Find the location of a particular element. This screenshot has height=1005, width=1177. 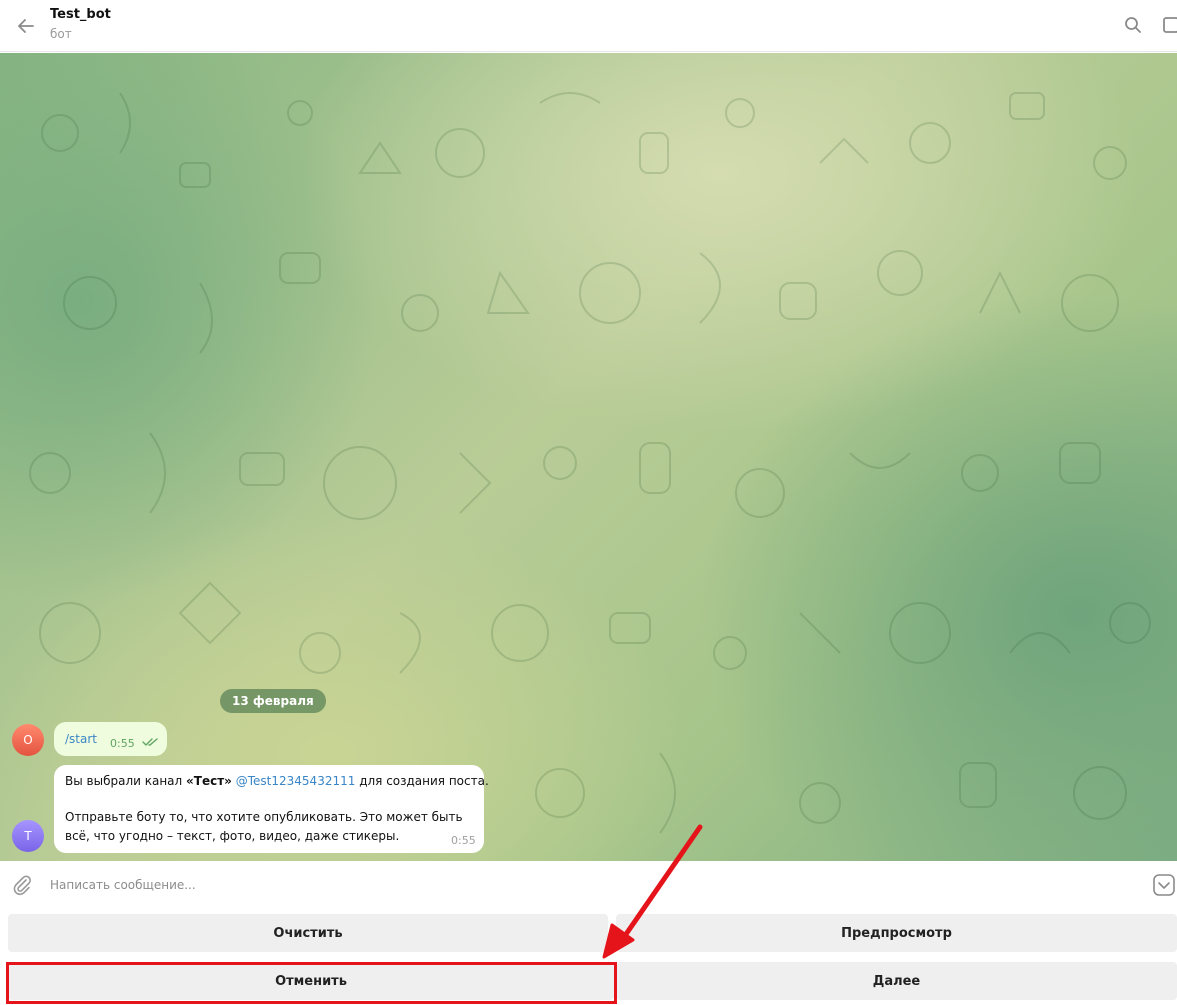

sidebar-toggle-button is located at coordinates (1168, 25).